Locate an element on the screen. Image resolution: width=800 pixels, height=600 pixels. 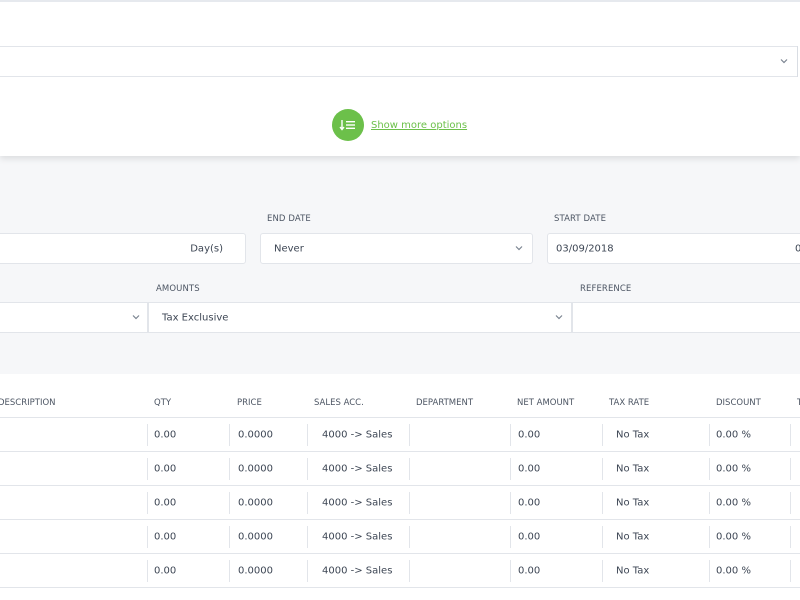
start-date-label: START DATE is located at coordinates (580, 219).